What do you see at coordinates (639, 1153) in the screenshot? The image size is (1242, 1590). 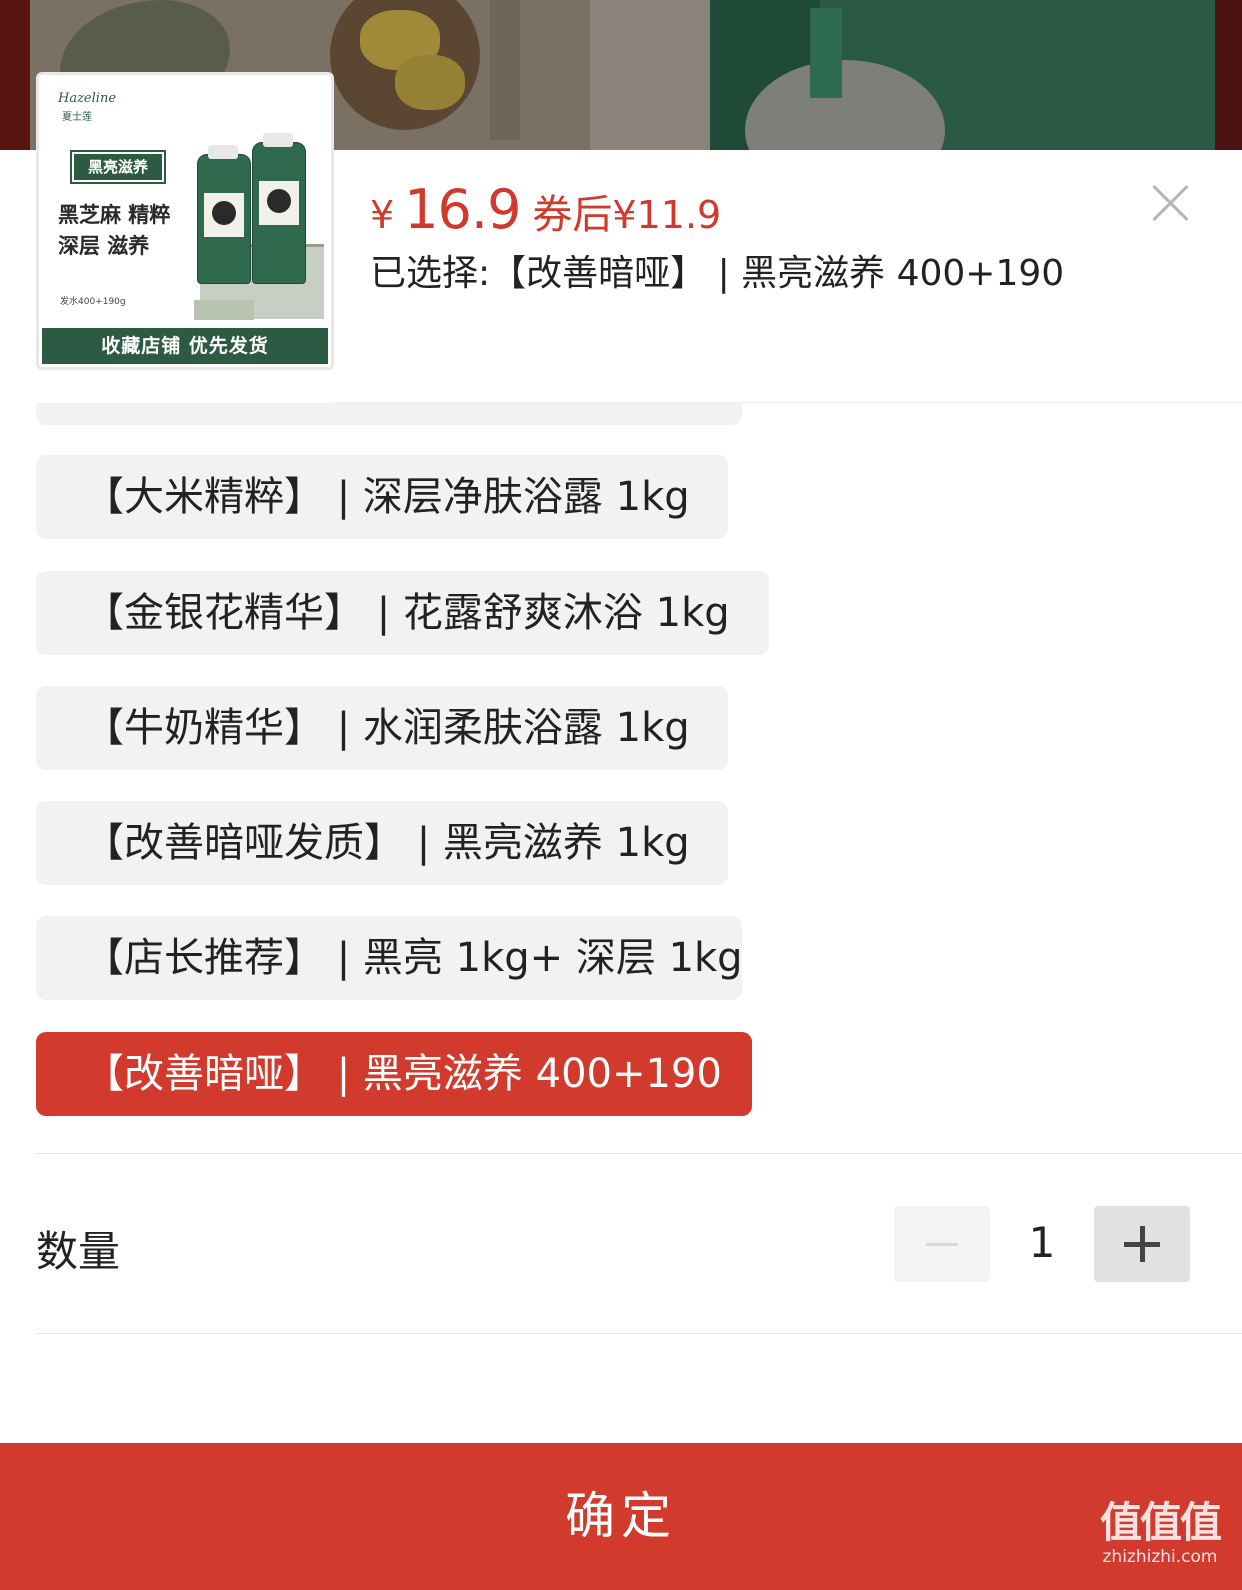 I see `options-divider` at bounding box center [639, 1153].